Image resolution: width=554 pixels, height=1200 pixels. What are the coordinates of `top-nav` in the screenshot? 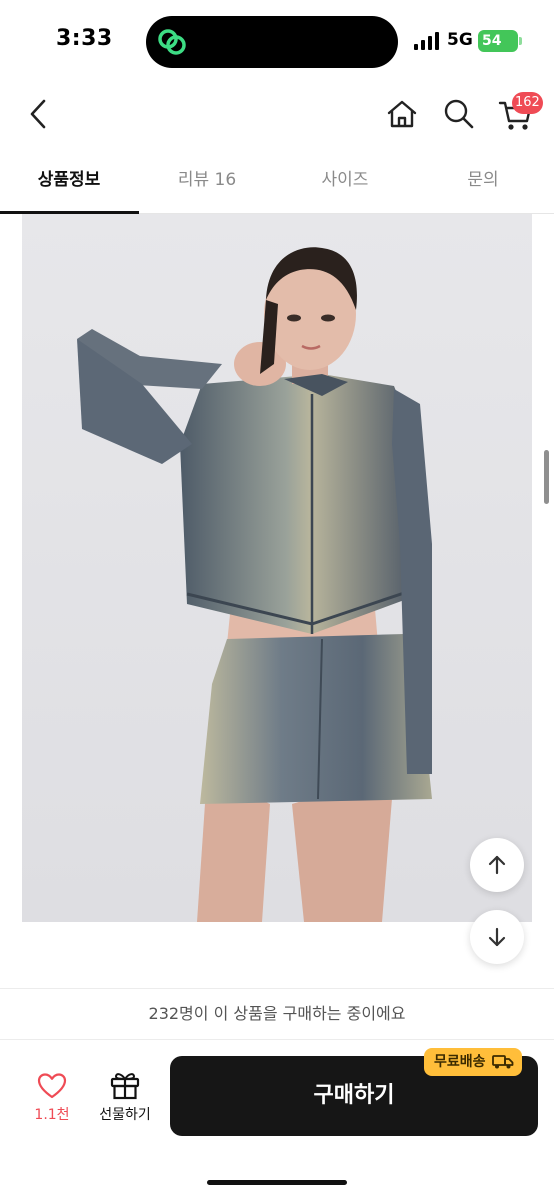 It's located at (277, 115).